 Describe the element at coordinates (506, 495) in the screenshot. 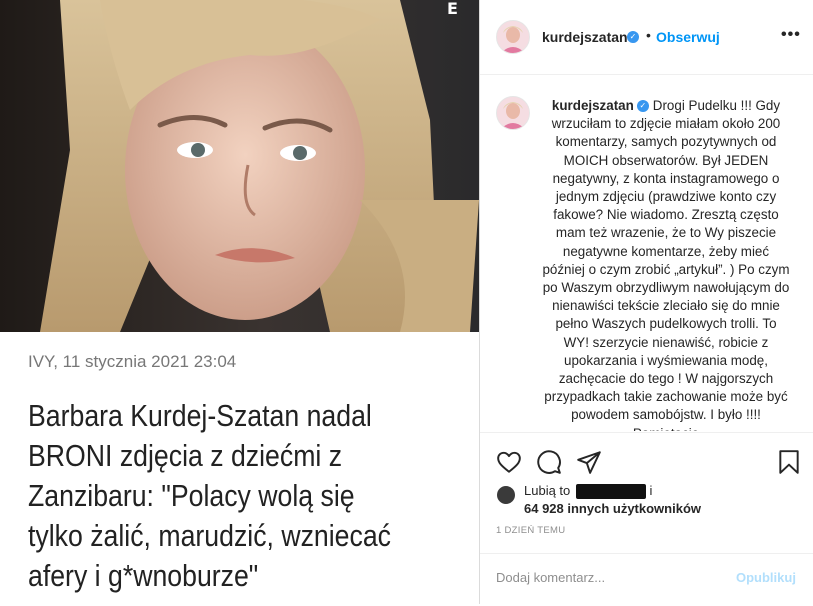

I see `liker-avatar` at that location.